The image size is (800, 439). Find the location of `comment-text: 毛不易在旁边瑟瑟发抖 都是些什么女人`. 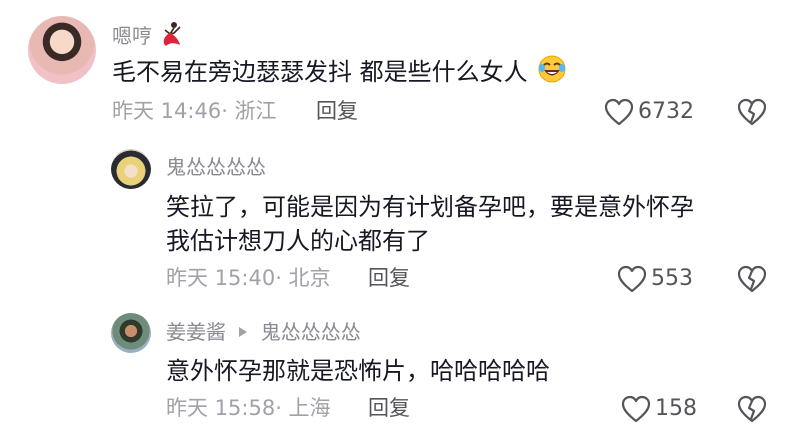

comment-text: 毛不易在旁边瑟瑟发抖 都是些什么女人 is located at coordinates (339, 73).